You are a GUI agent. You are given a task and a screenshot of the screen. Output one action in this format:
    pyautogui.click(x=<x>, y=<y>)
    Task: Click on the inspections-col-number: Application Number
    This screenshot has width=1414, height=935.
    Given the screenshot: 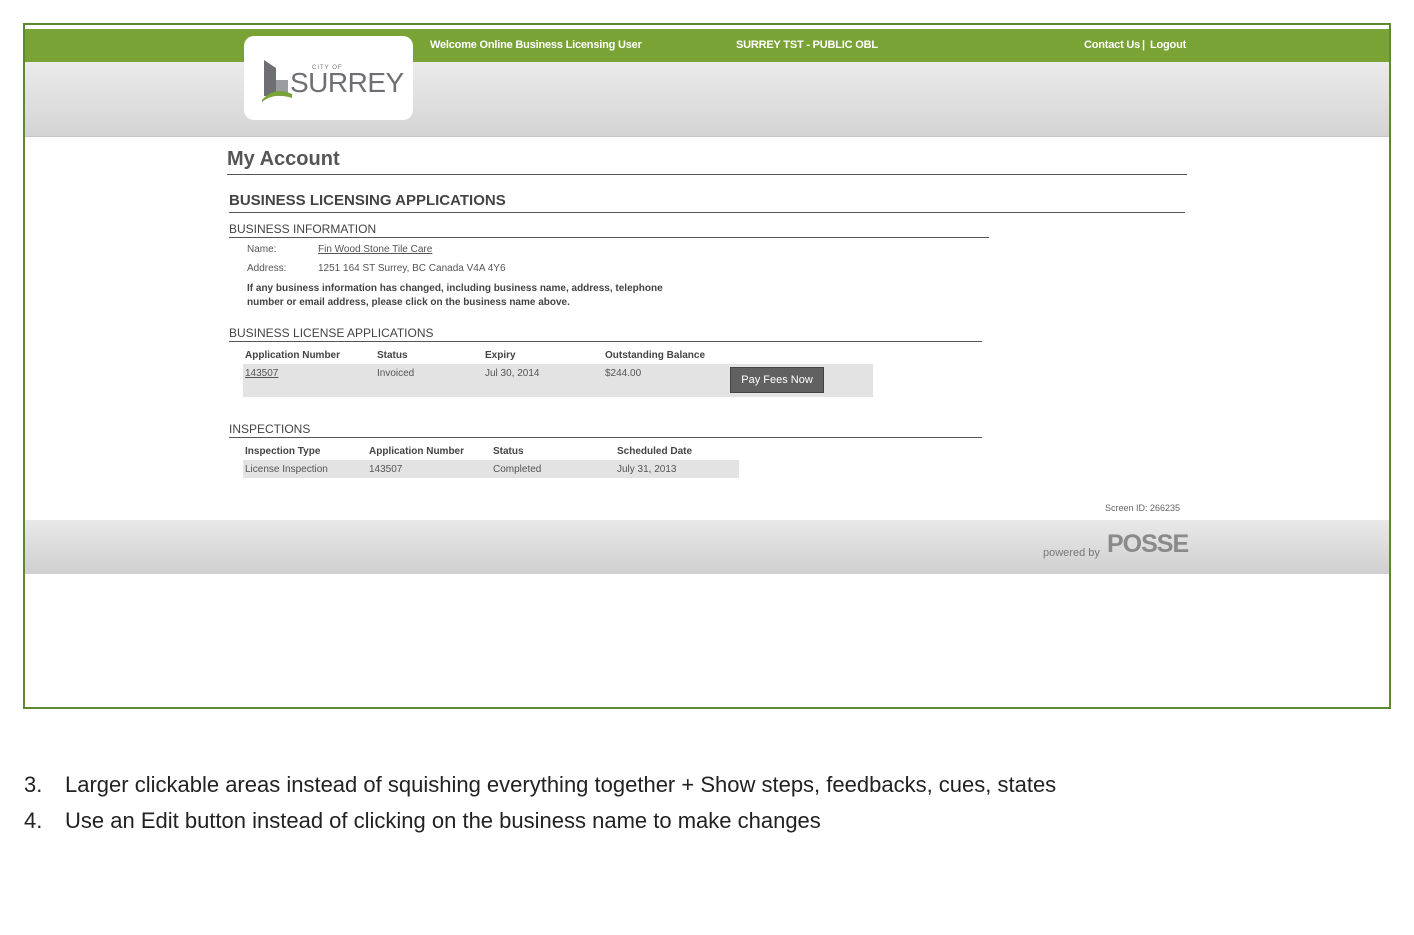 What is the action you would take?
    pyautogui.click(x=417, y=451)
    